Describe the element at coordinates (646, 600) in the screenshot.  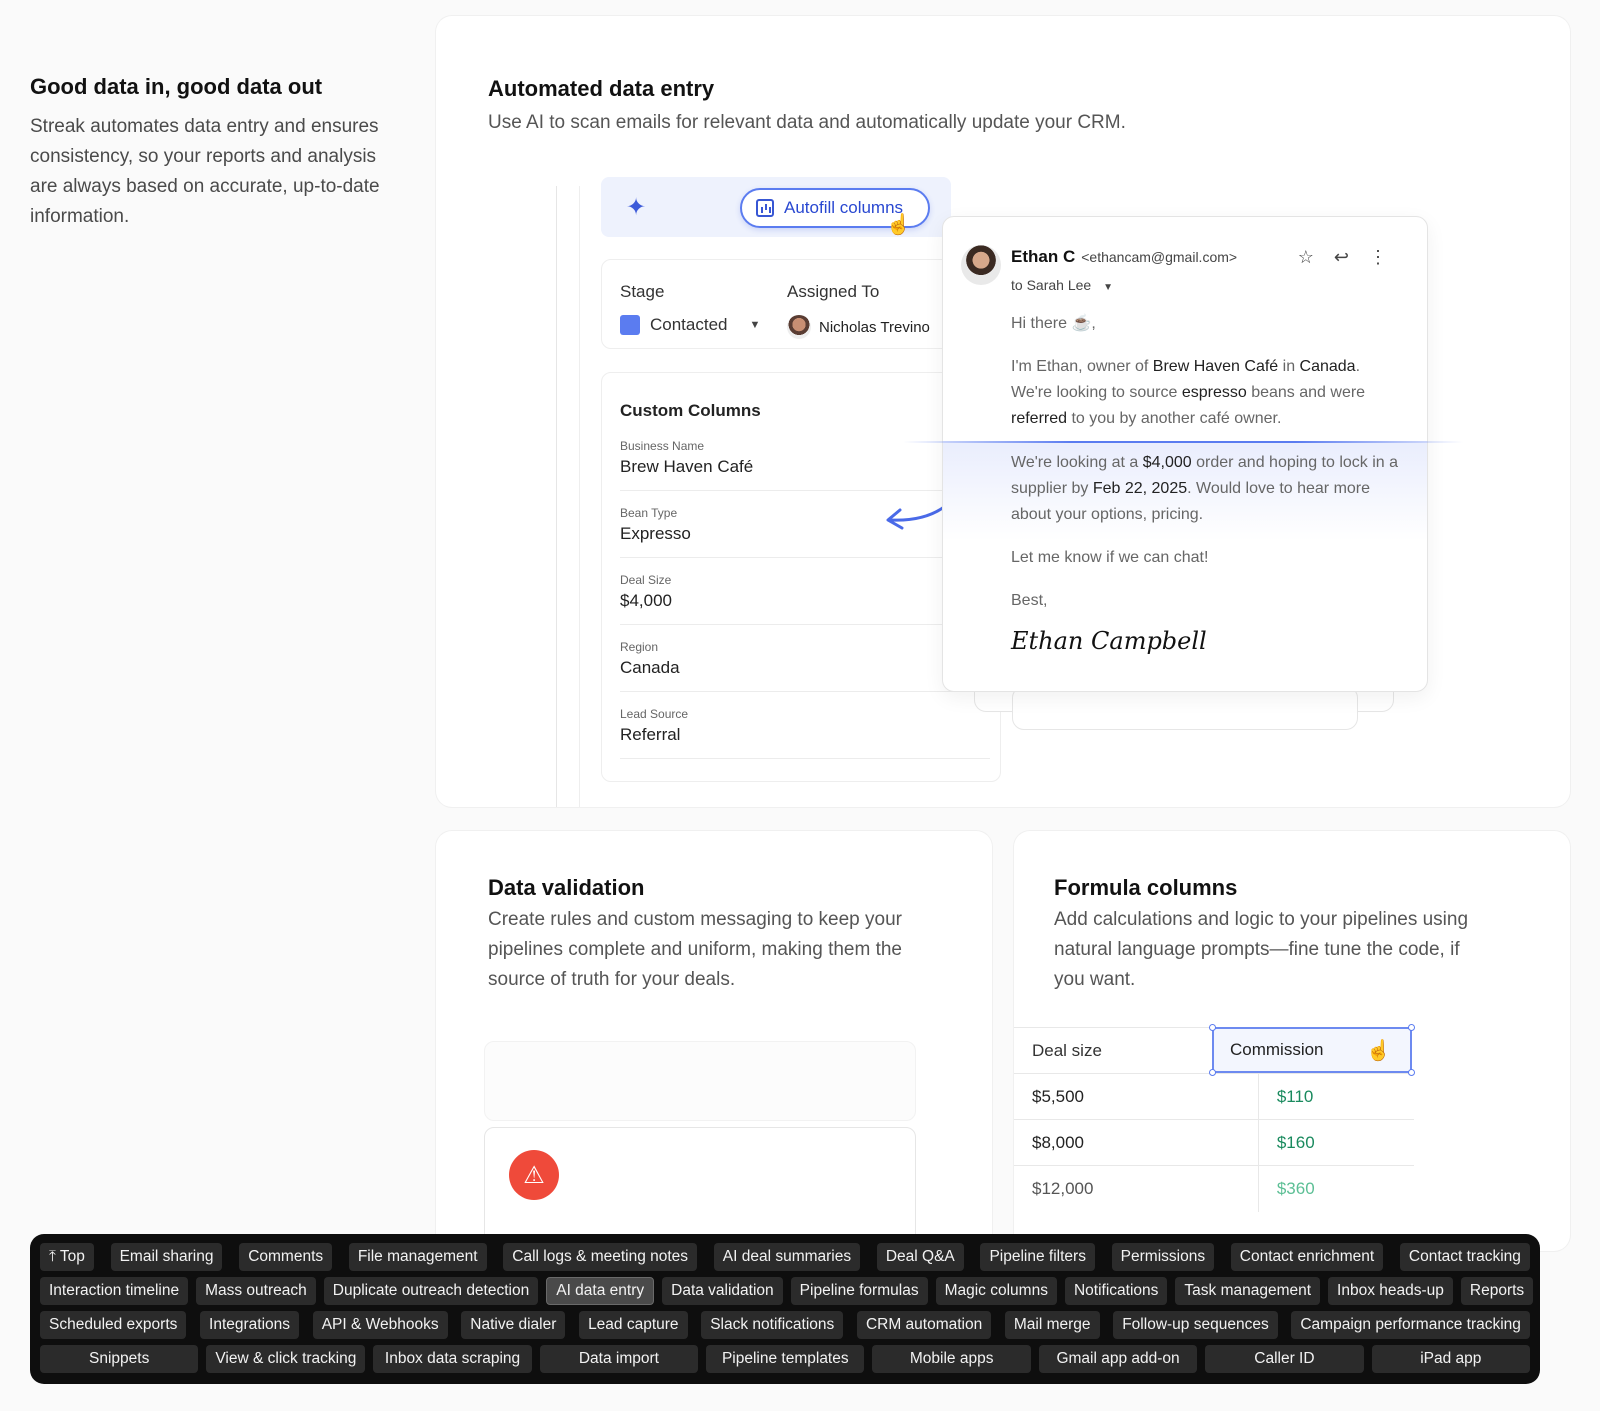
I see `field-value: $4,000` at that location.